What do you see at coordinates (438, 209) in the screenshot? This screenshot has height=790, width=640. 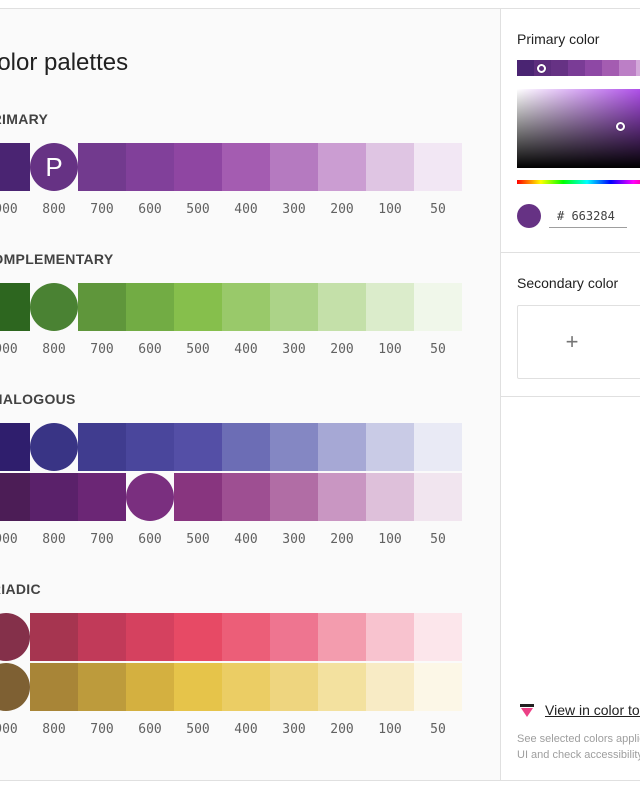 I see `shade-label: 50` at bounding box center [438, 209].